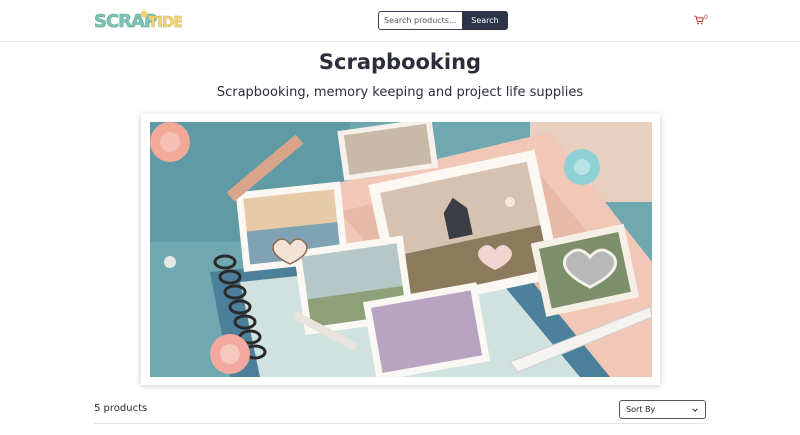 The height and width of the screenshot is (435, 800). I want to click on cart-button: 0, so click(701, 20).